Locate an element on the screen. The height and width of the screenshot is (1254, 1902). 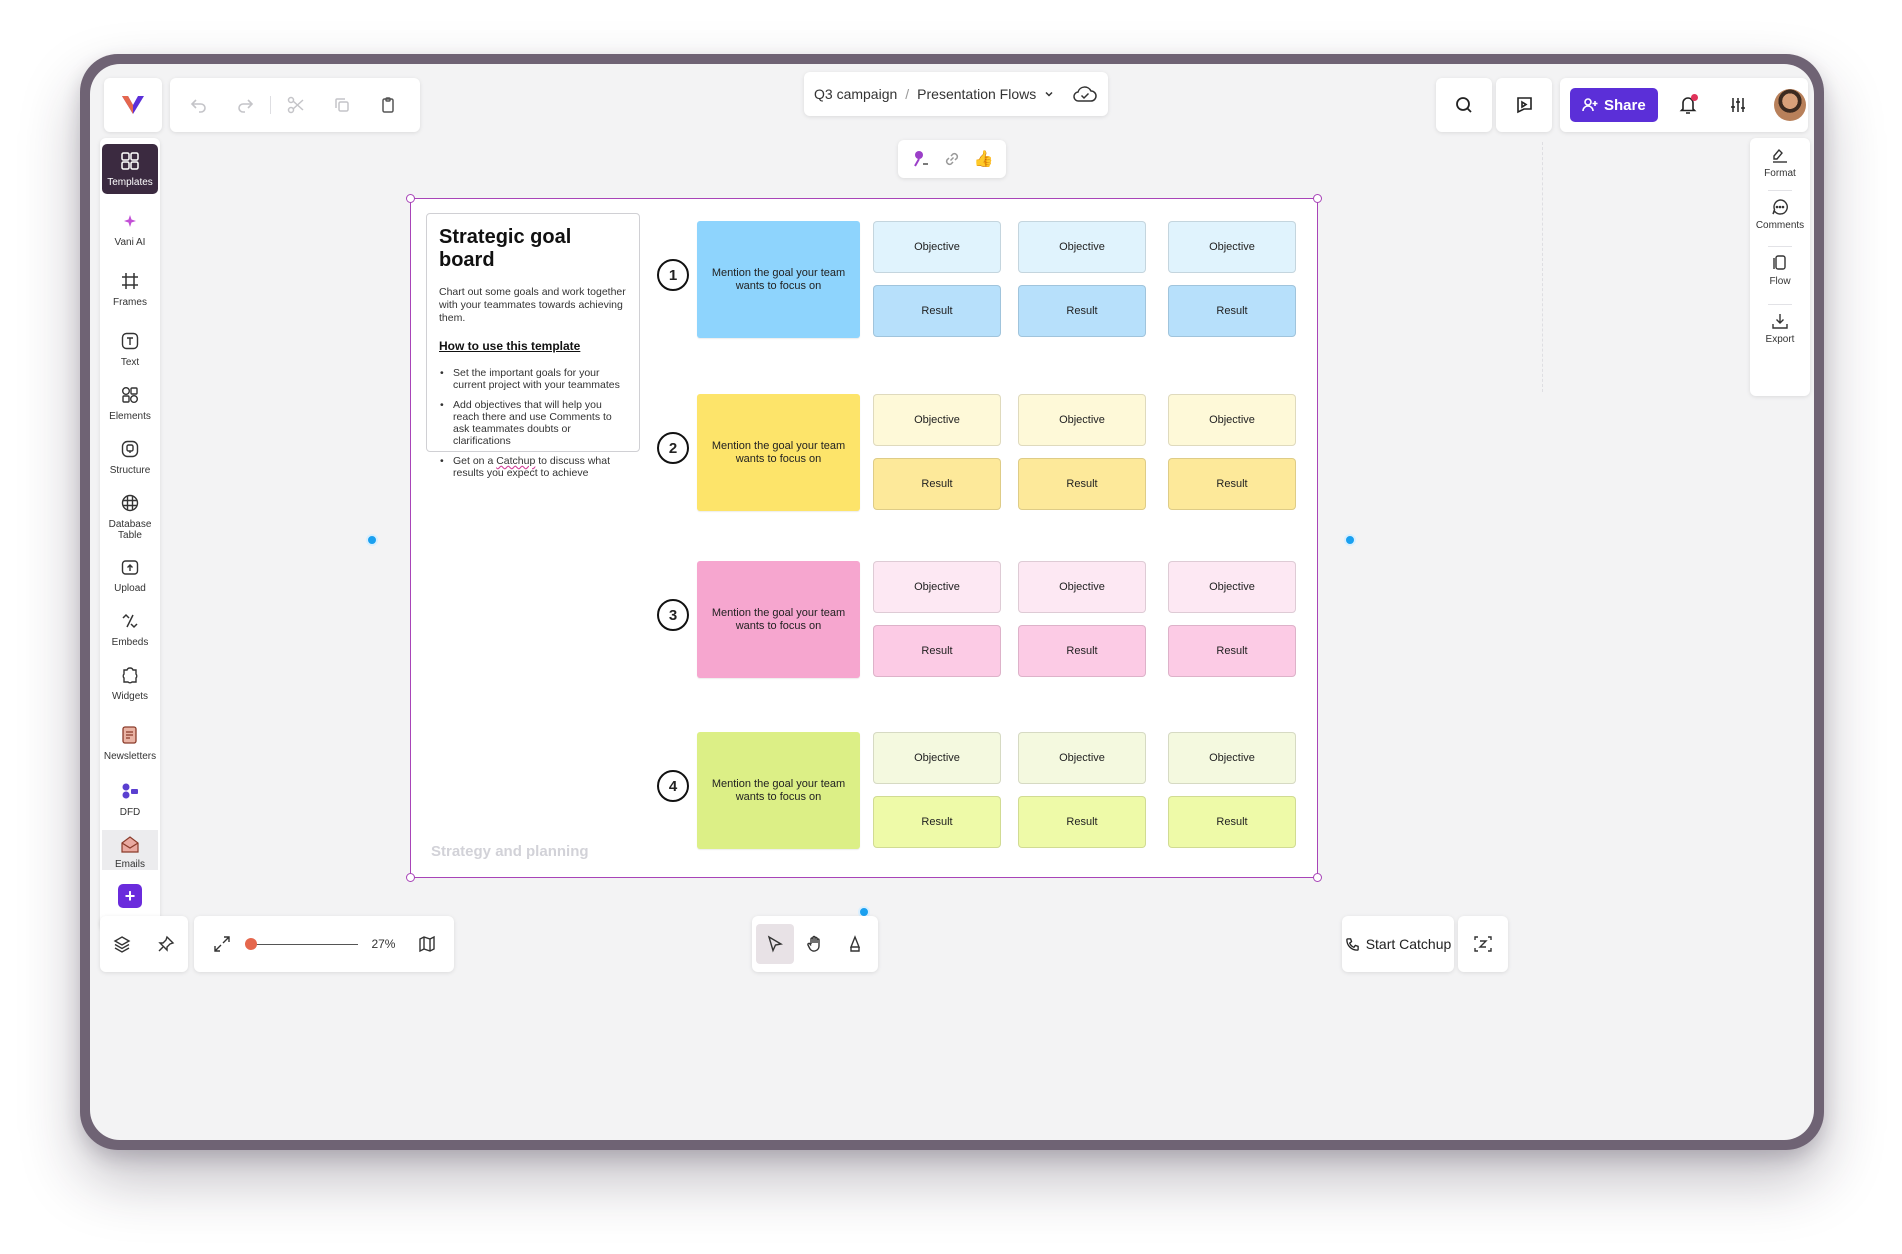
tool-newsletters: Newsletters is located at coordinates (130, 742).